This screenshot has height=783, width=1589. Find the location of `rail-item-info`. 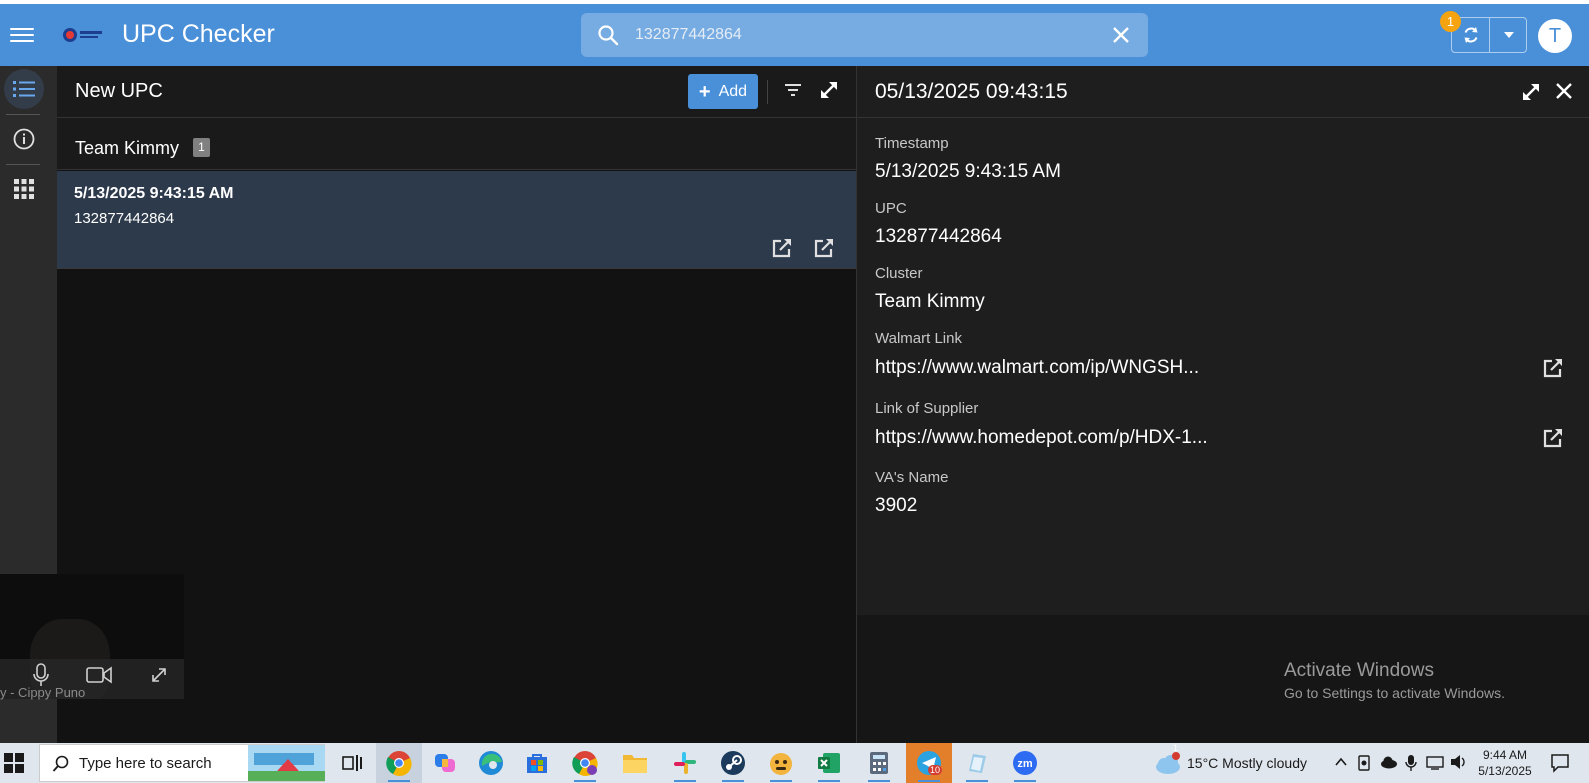

rail-item-info is located at coordinates (24, 139).